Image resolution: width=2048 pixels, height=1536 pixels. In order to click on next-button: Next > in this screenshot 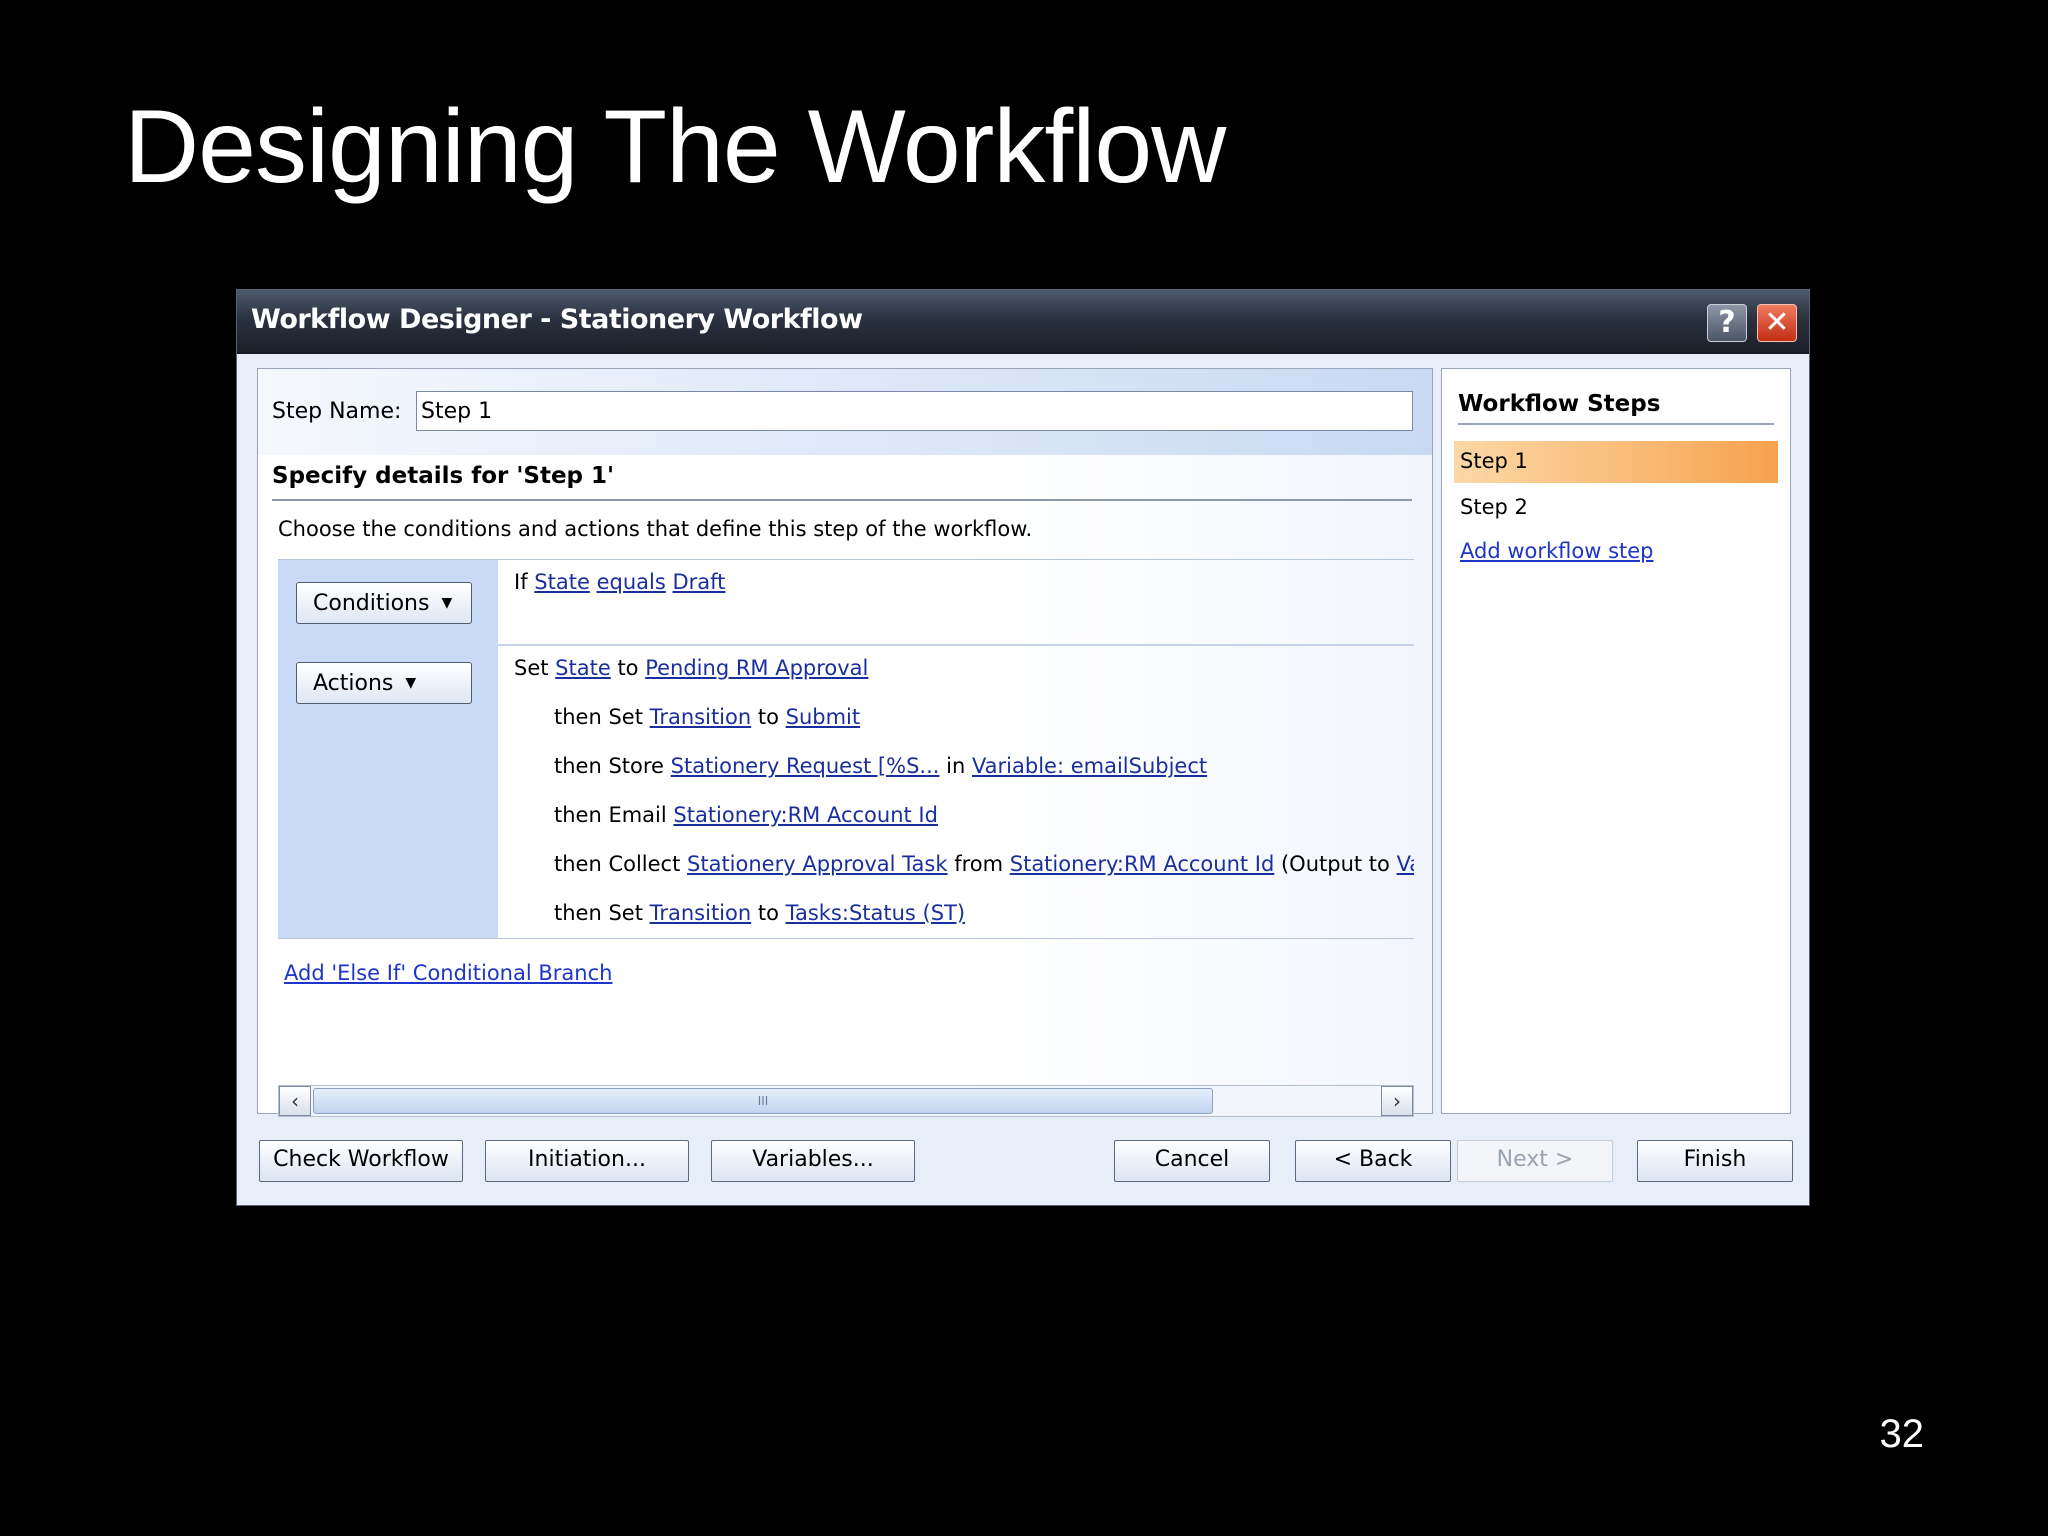, I will do `click(1535, 1161)`.